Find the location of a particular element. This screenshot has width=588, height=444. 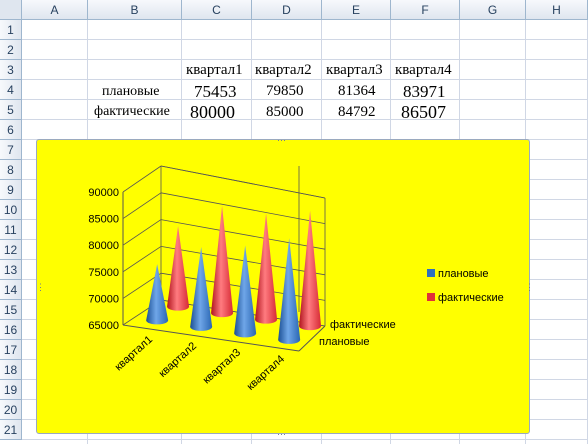

depth-label-фактические: фактические is located at coordinates (363, 325).